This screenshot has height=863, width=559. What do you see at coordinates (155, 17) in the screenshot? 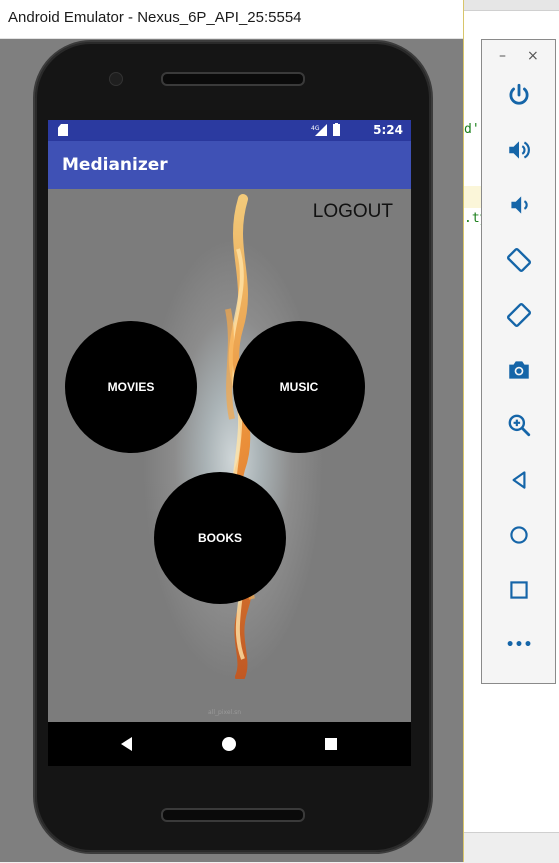
I see `window-title: Android Emulator - Nexus_6P_API_25:5554` at bounding box center [155, 17].